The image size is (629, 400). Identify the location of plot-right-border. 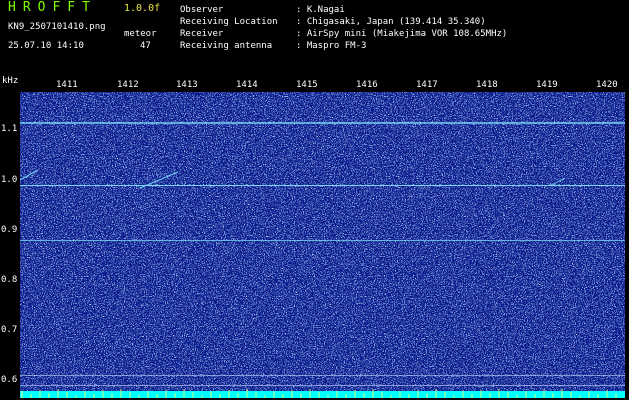
(627, 245).